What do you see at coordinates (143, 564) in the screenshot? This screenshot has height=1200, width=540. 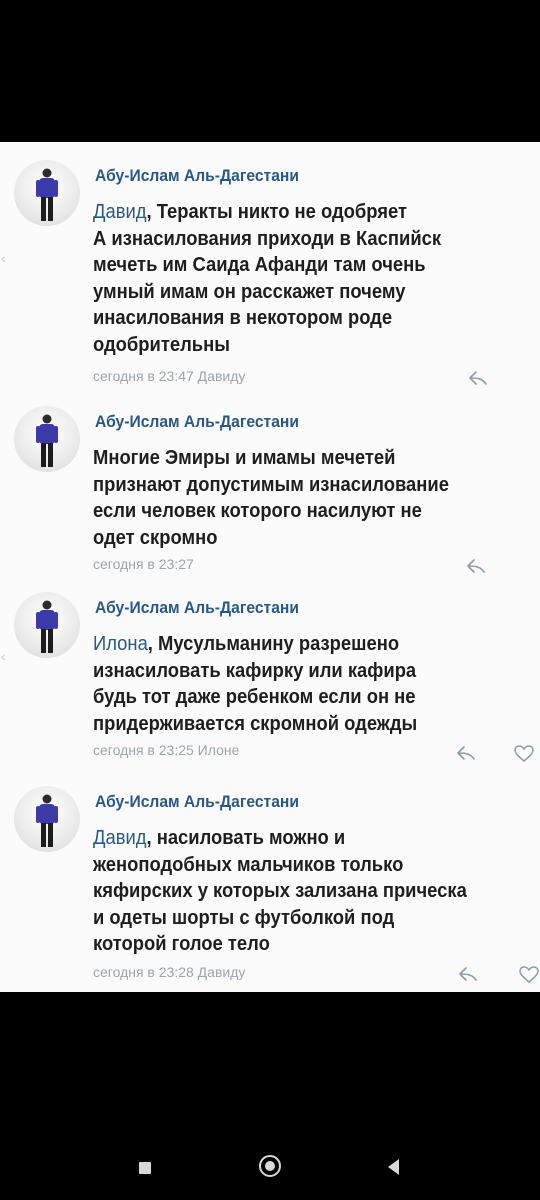 I see `comment-meta: сегодня в 23:27` at bounding box center [143, 564].